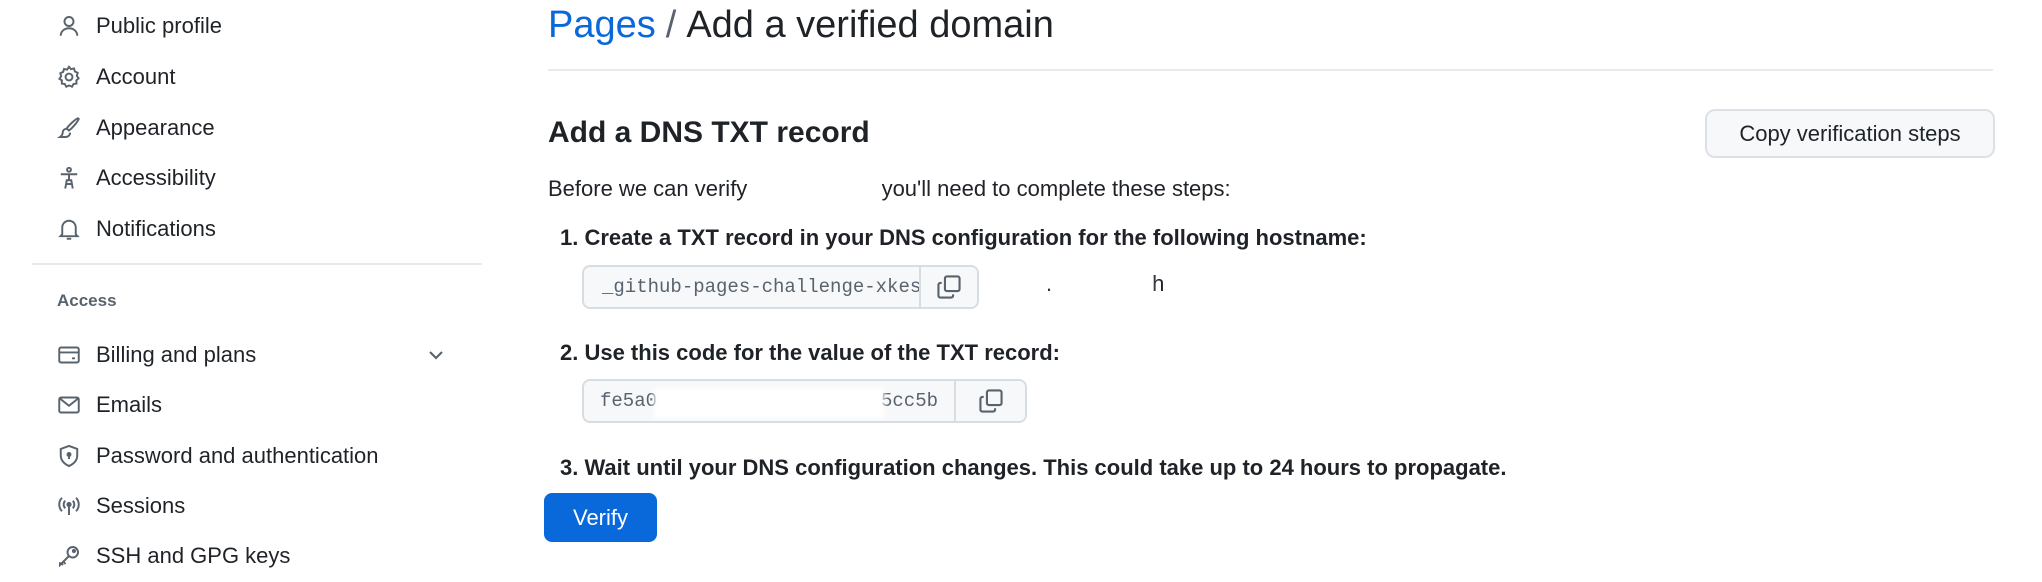  I want to click on shield-lock-icon, so click(69, 456).